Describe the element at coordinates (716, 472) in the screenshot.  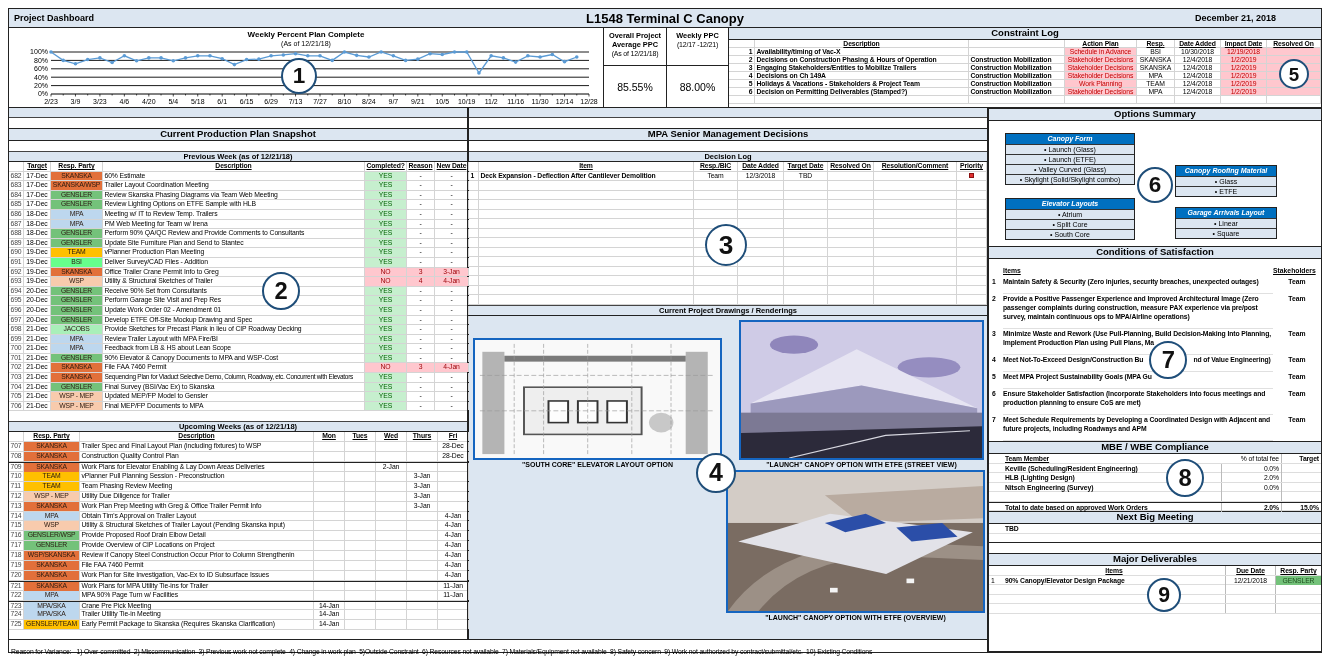
I see `callout-number: 4` at that location.